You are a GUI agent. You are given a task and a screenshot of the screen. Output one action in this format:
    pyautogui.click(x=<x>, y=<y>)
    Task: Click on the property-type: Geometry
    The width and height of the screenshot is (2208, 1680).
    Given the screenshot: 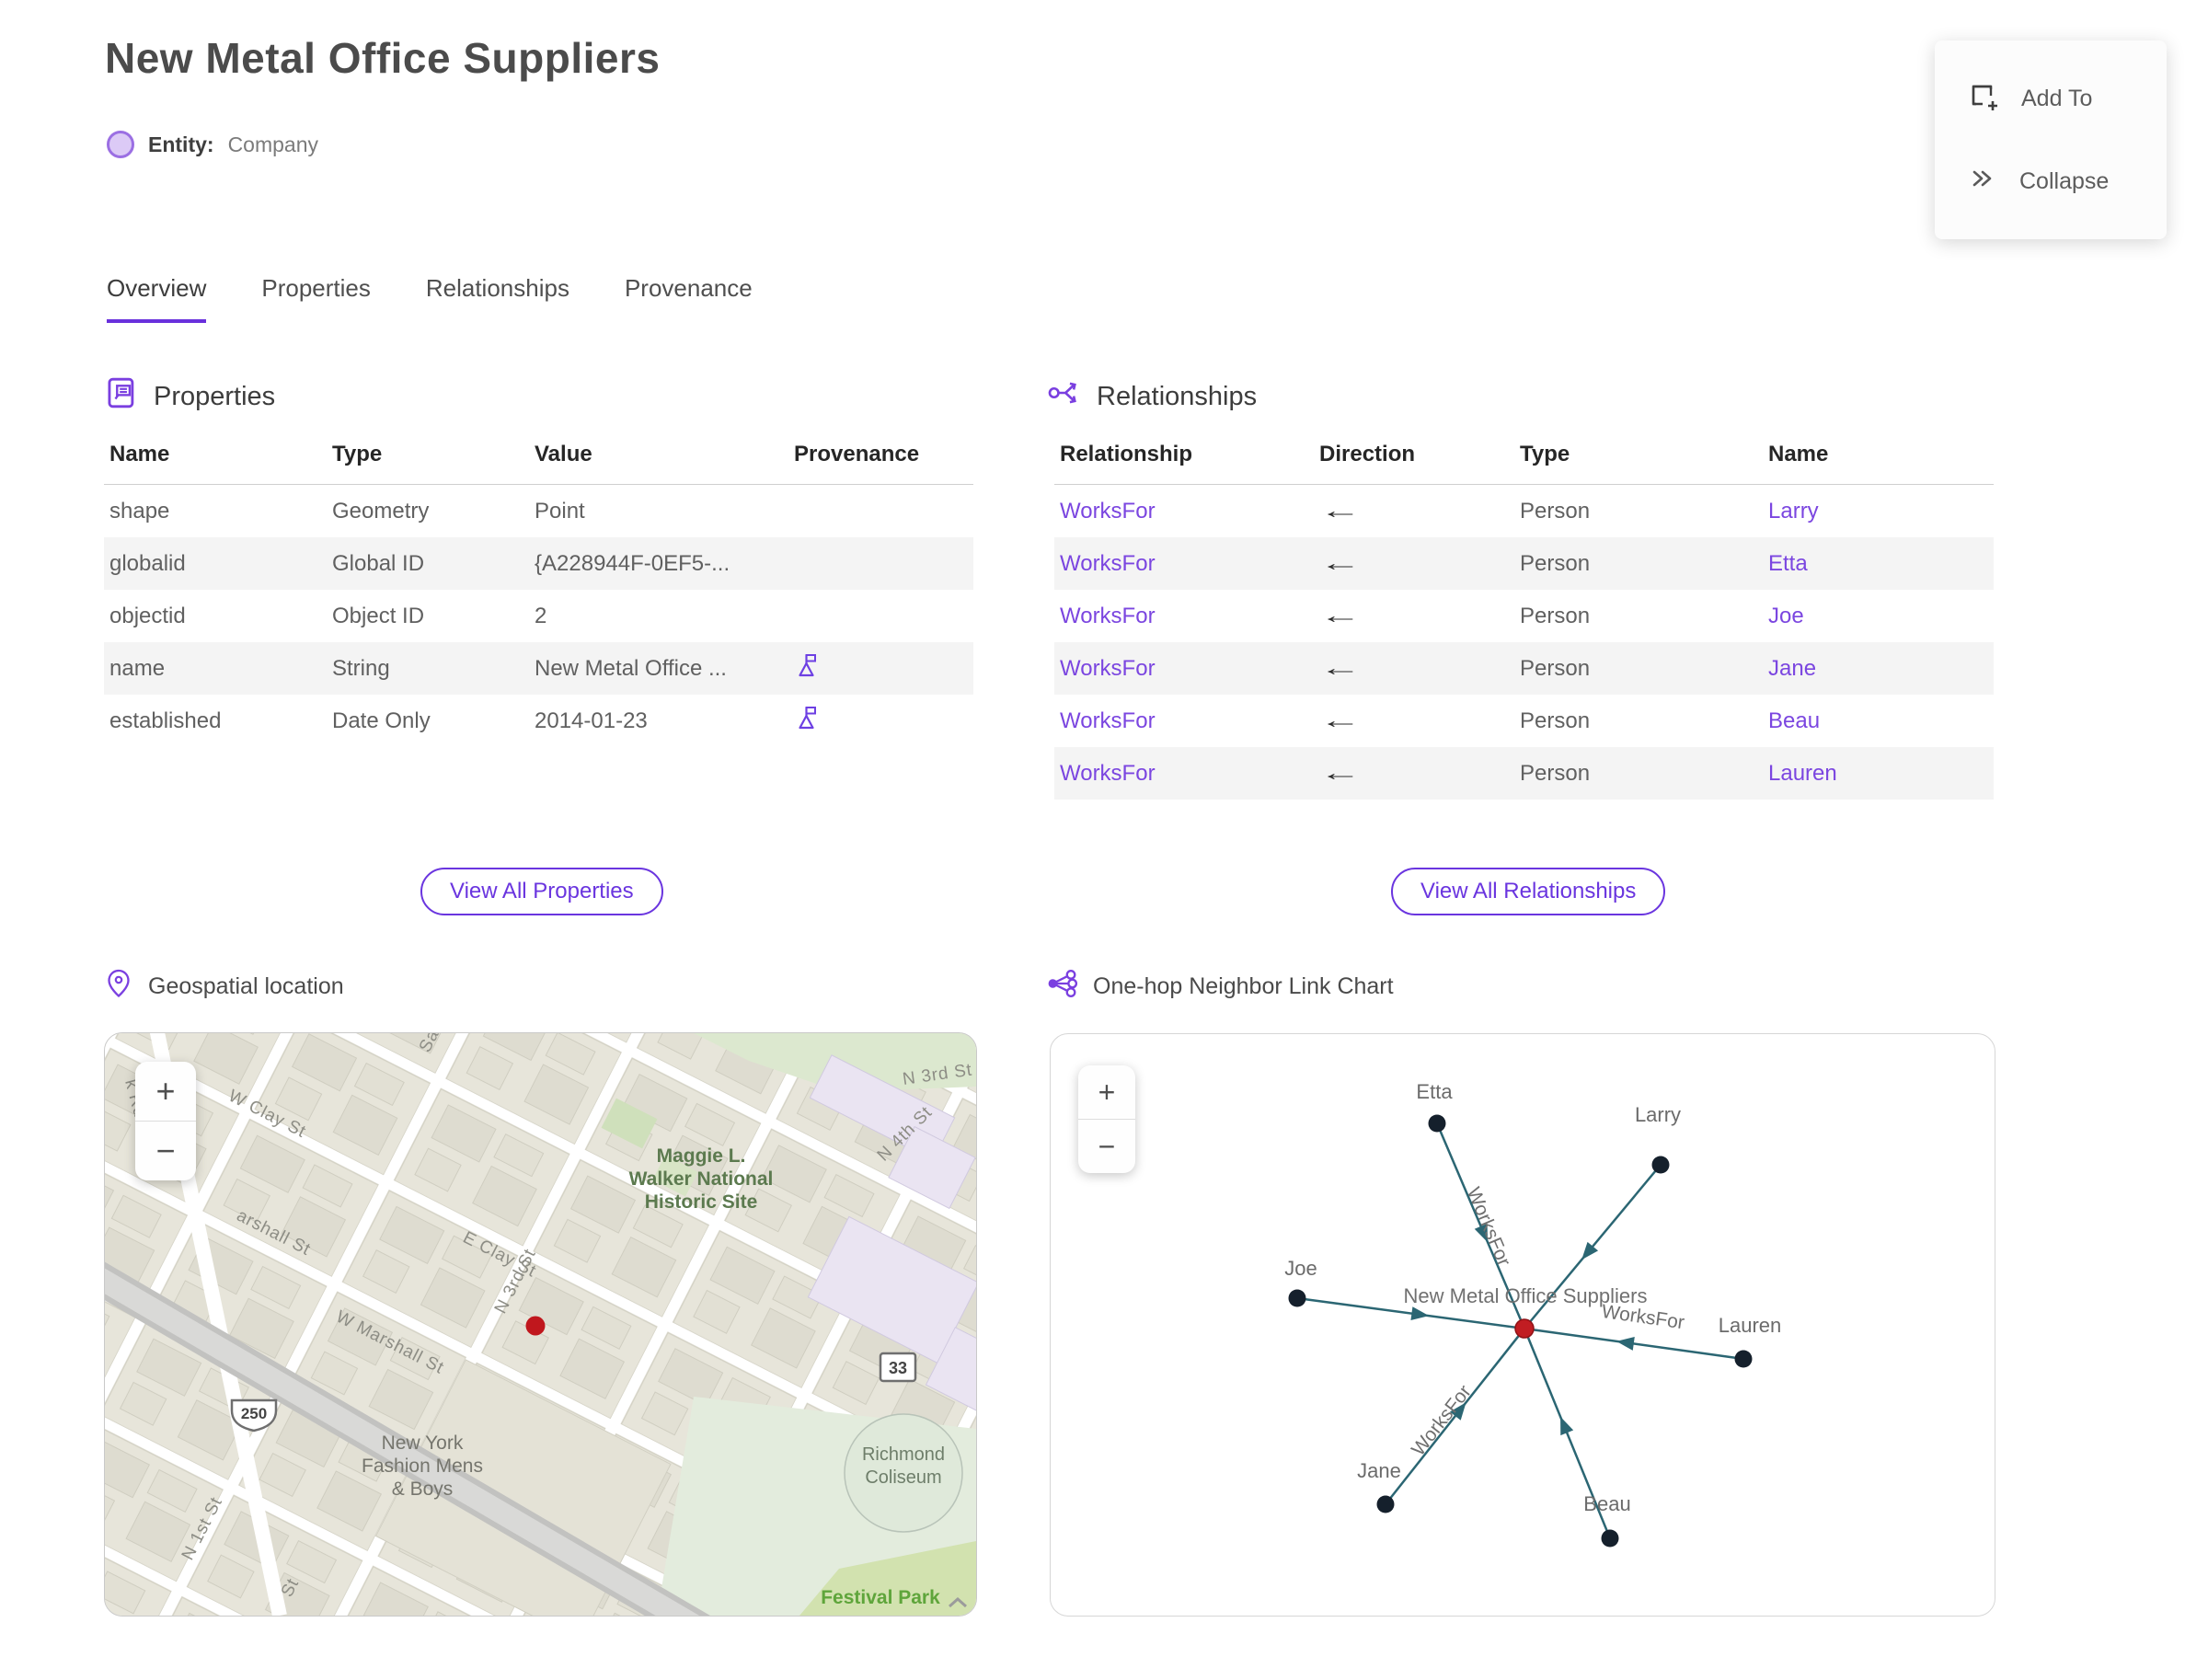 What is the action you would take?
    pyautogui.click(x=381, y=511)
    